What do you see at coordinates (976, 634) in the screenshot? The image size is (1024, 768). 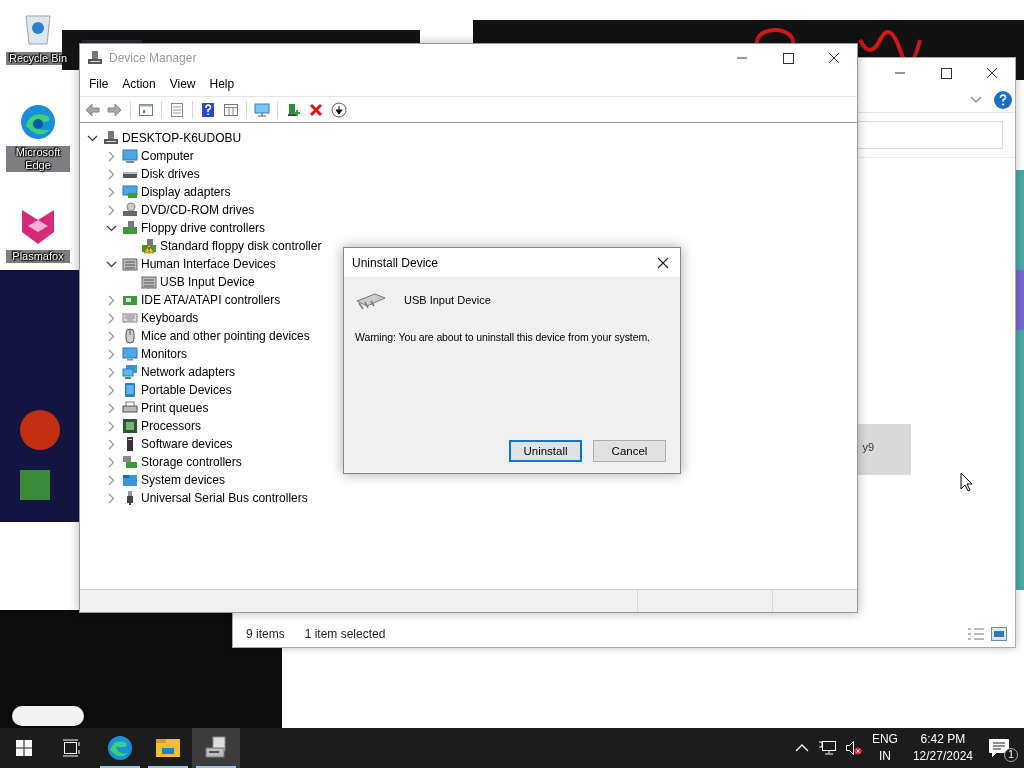 I see `details-view-icon` at bounding box center [976, 634].